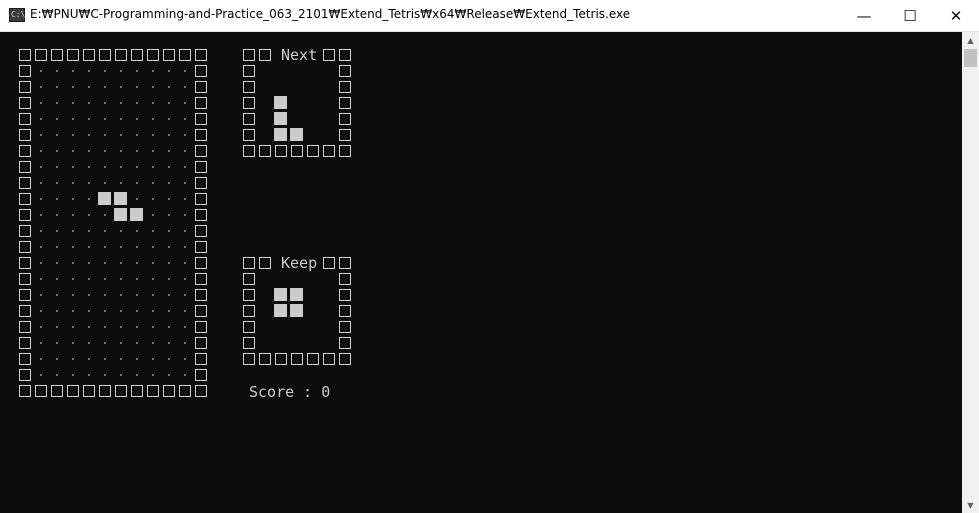  Describe the element at coordinates (970, 40) in the screenshot. I see `scroll-up-arrow-icon: ▲` at that location.